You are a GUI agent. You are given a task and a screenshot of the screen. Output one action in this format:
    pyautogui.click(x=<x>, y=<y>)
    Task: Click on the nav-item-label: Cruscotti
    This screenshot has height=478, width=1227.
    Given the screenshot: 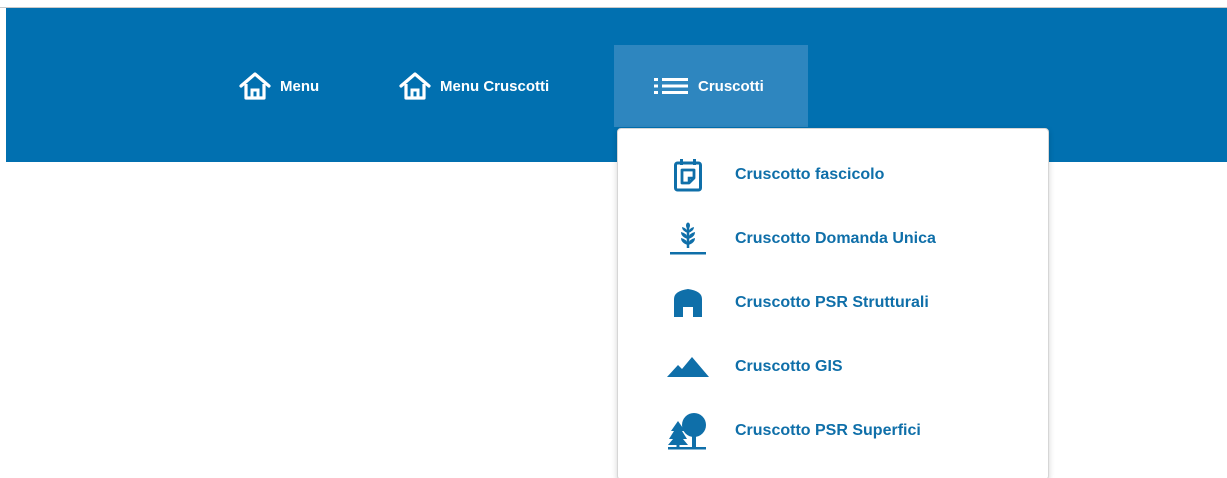 What is the action you would take?
    pyautogui.click(x=731, y=86)
    